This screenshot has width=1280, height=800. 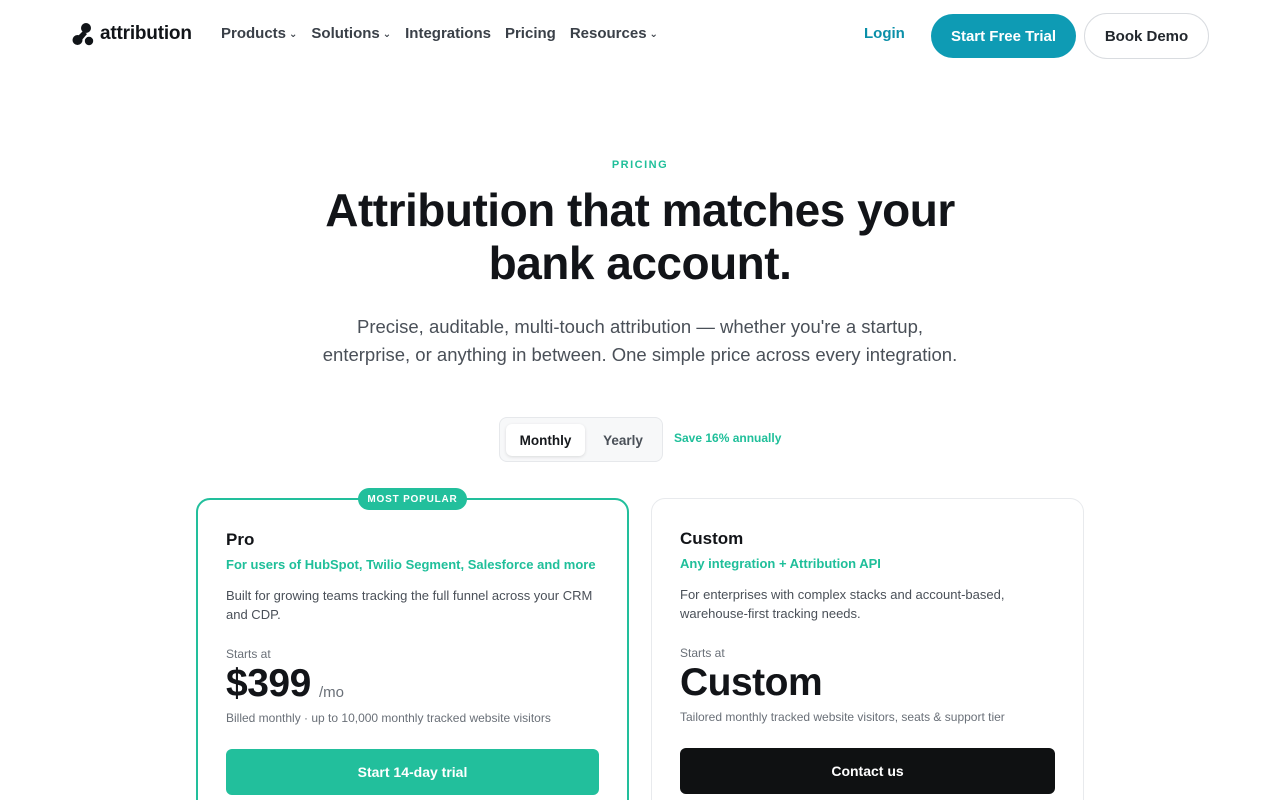 What do you see at coordinates (254, 33) in the screenshot?
I see `nav-item-label: Products` at bounding box center [254, 33].